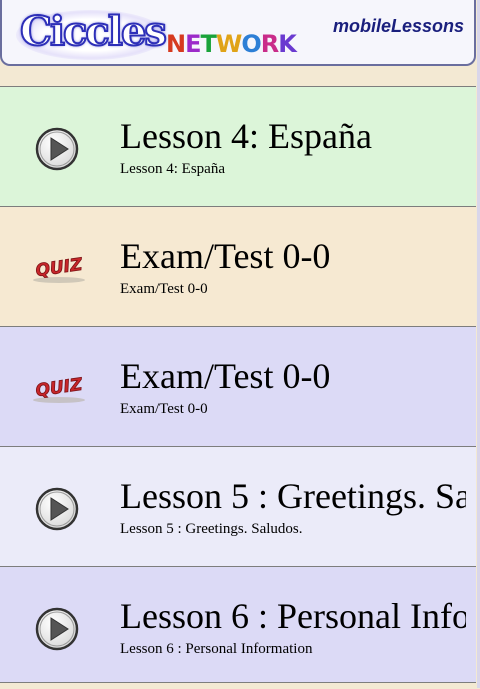 Image resolution: width=480 pixels, height=689 pixels. Describe the element at coordinates (229, 44) in the screenshot. I see `logo-network-letter: W` at that location.